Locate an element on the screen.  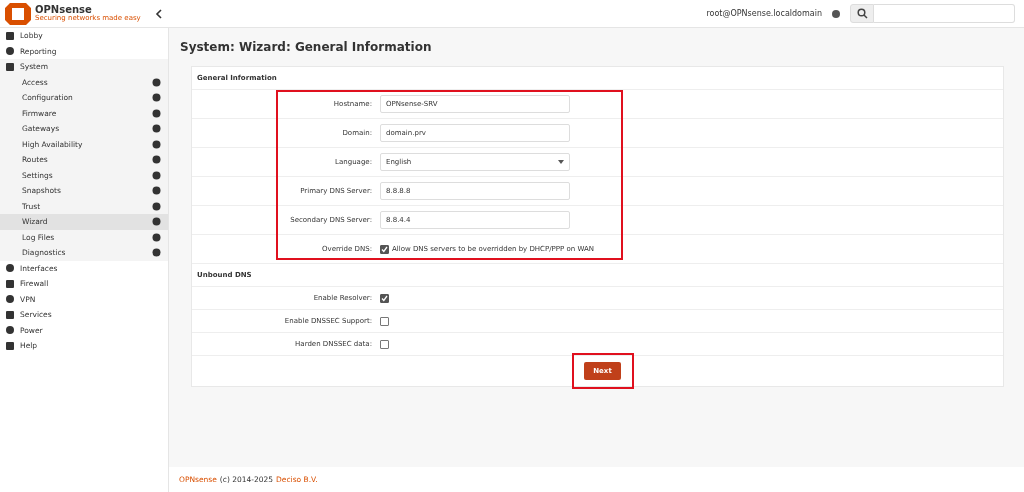
search-icon is located at coordinates (862, 13).